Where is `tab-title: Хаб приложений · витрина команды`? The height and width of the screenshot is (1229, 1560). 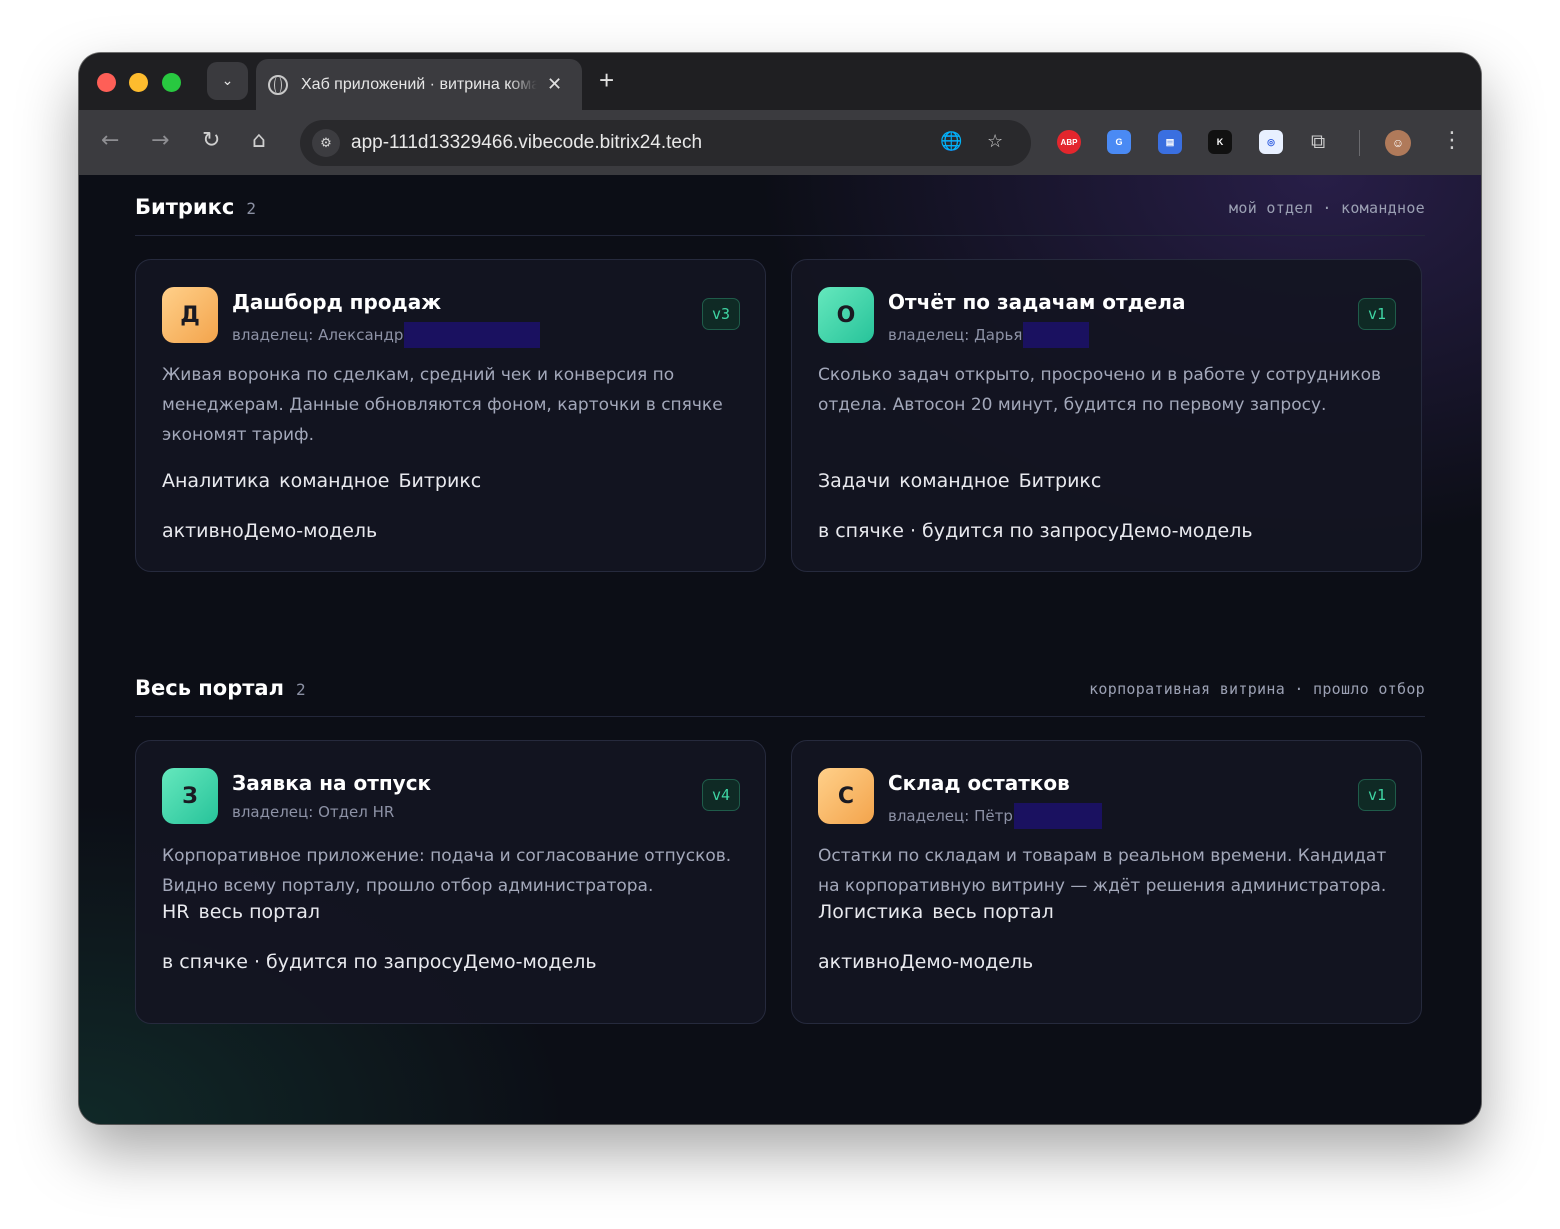
tab-title: Хаб приложений · витрина команды is located at coordinates (419, 84).